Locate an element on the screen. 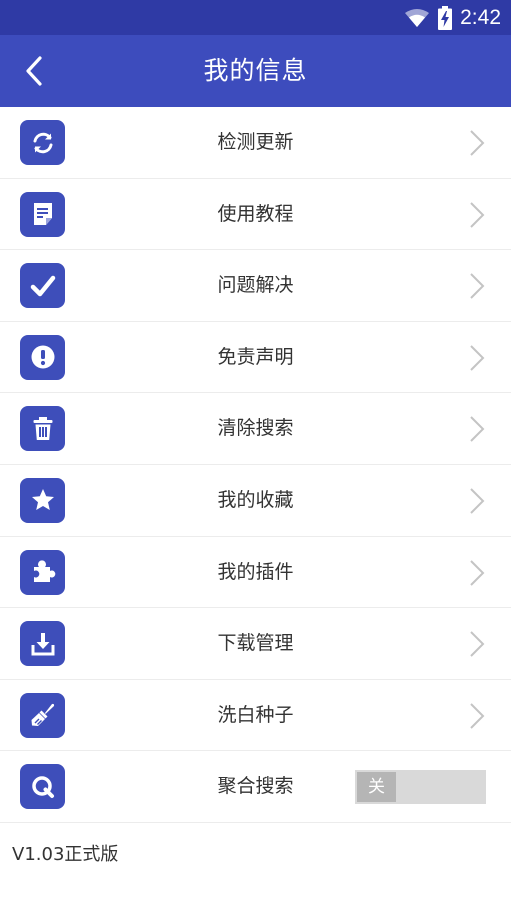  menu-item-whiten-seeds: 洗白种子 is located at coordinates (255, 716).